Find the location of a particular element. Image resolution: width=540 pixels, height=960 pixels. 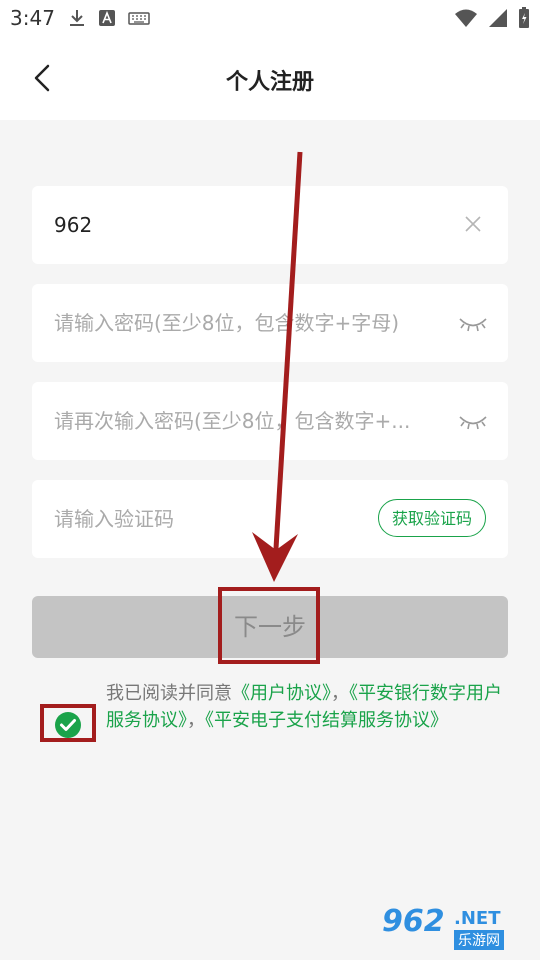

verify-code-input: 请输入验证码 is located at coordinates (114, 519).